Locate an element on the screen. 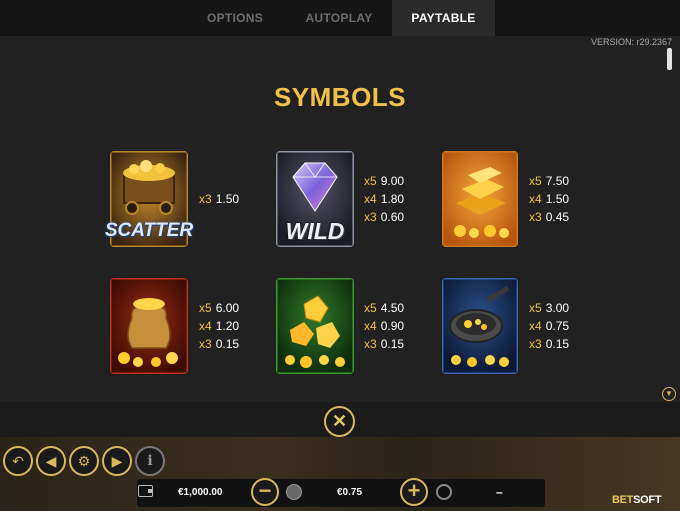  tab-paytable: PAYTABLE is located at coordinates (443, 18).